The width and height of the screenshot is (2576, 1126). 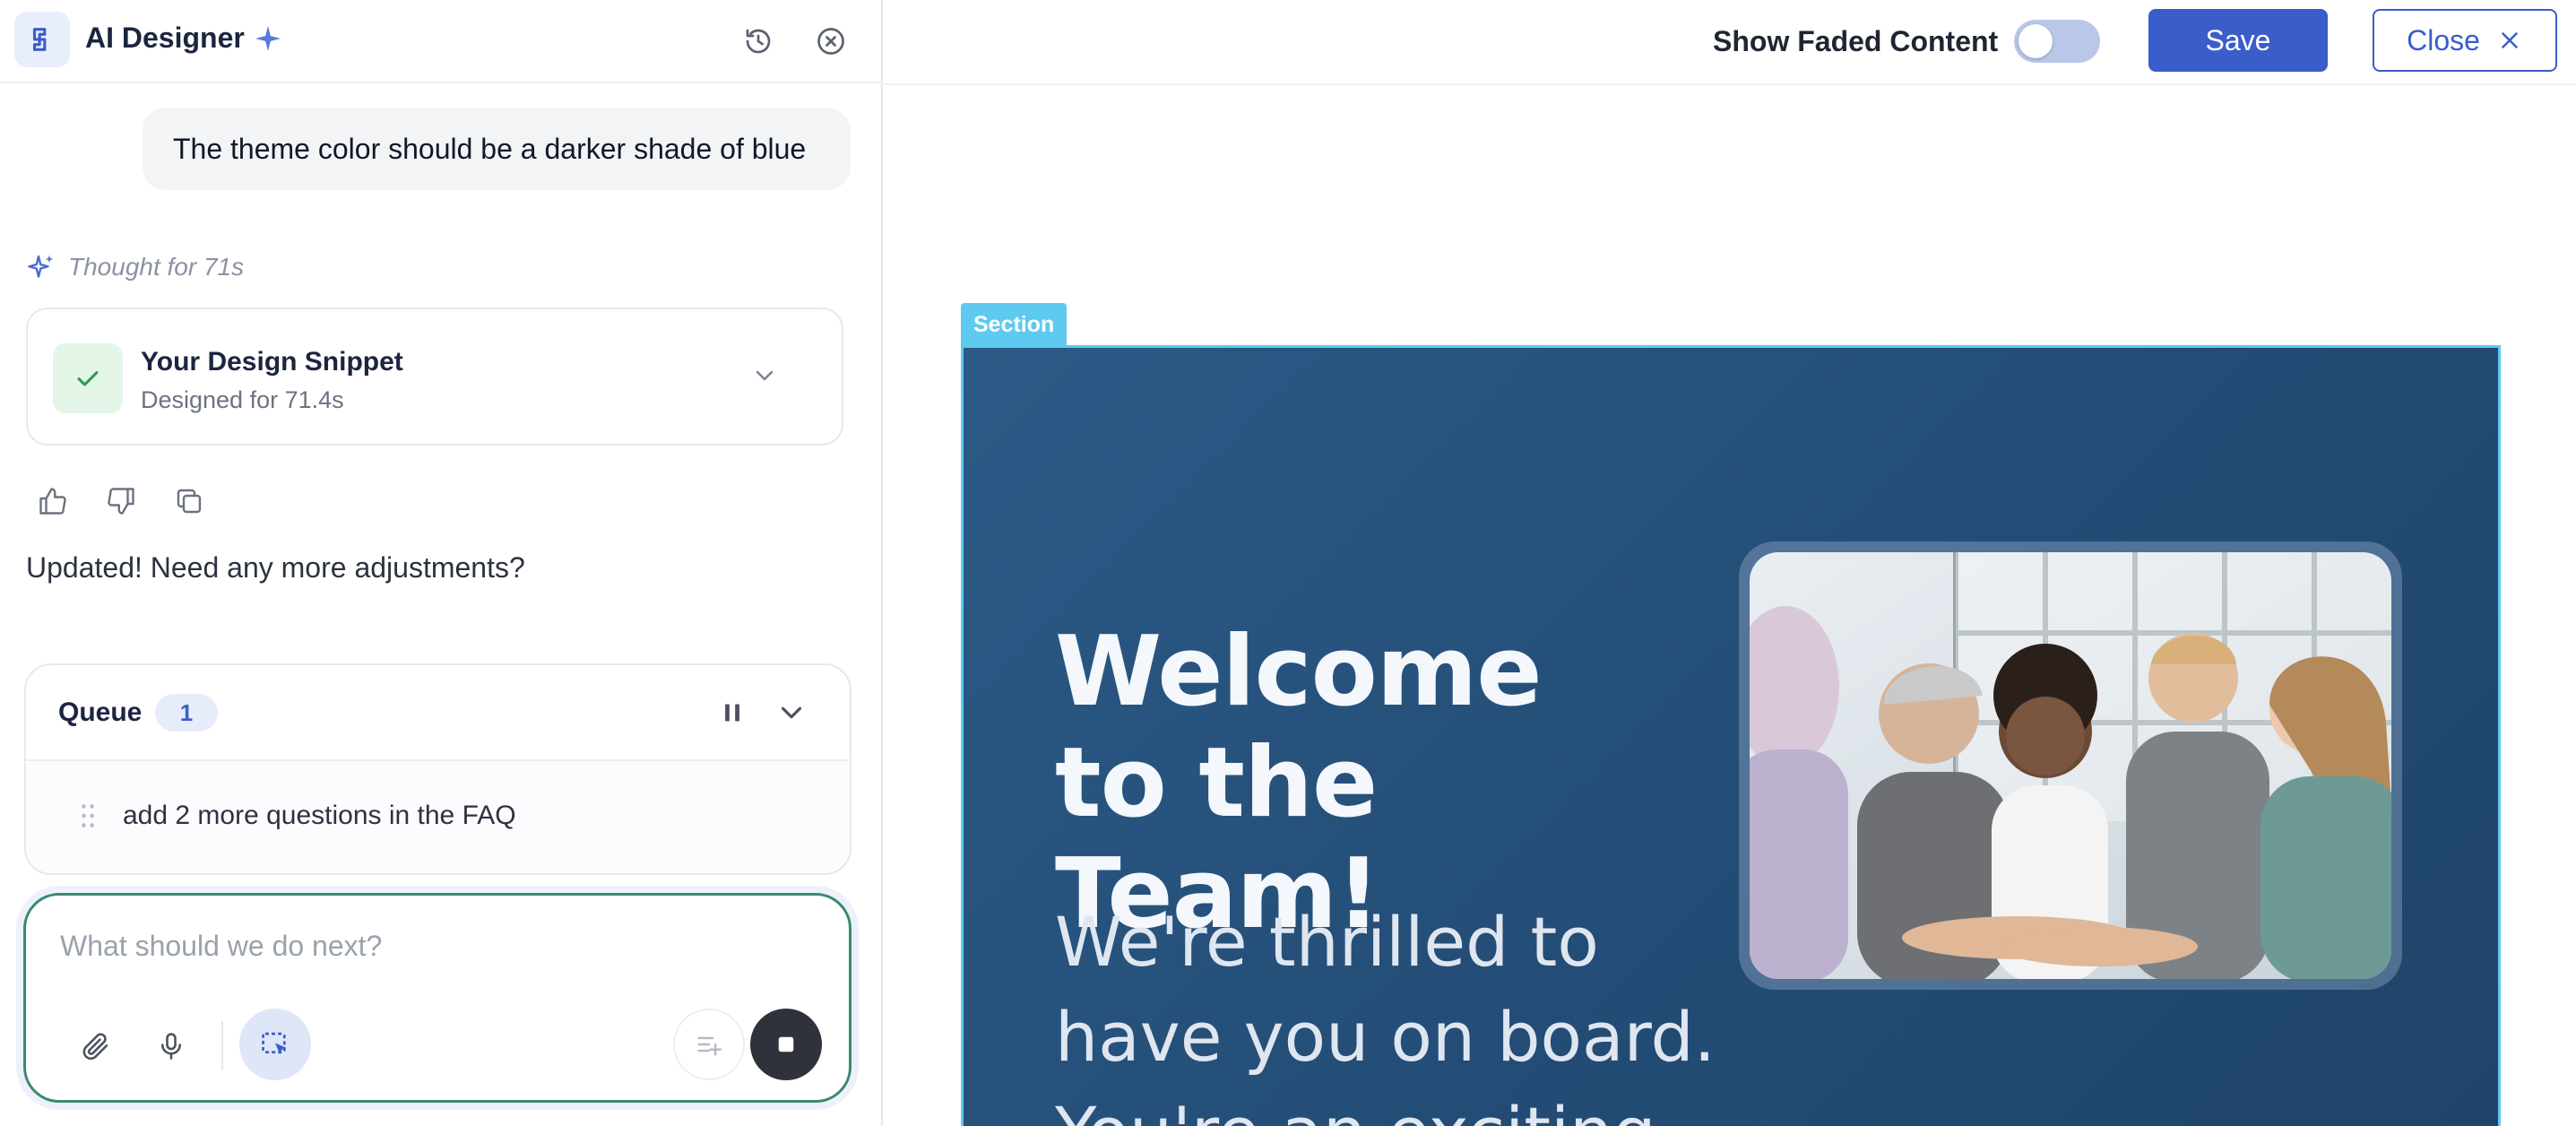 I want to click on history-button, so click(x=758, y=41).